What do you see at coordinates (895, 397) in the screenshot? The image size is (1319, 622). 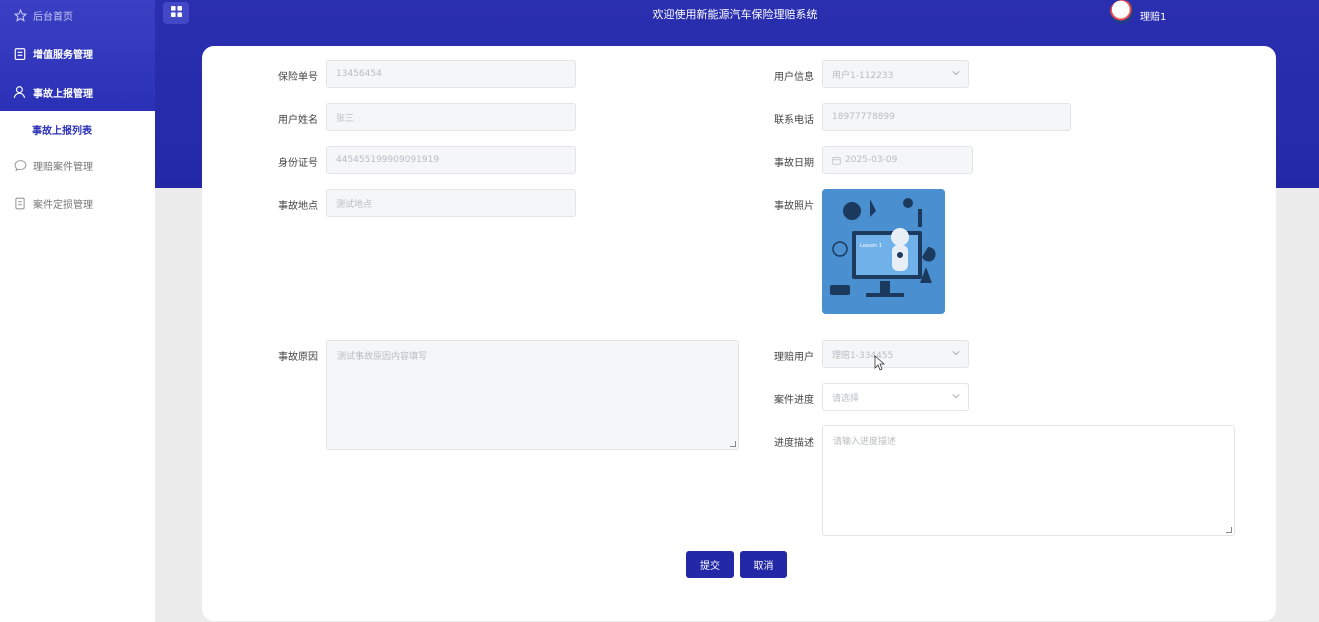 I see `case-progress-select: 请选择` at bounding box center [895, 397].